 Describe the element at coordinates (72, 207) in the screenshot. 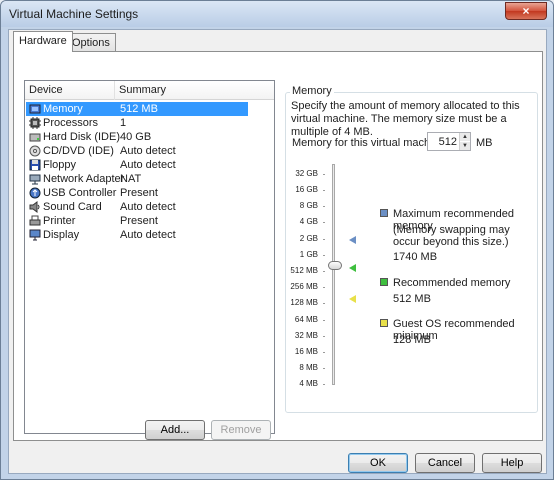

I see `device-name: Sound Card` at that location.